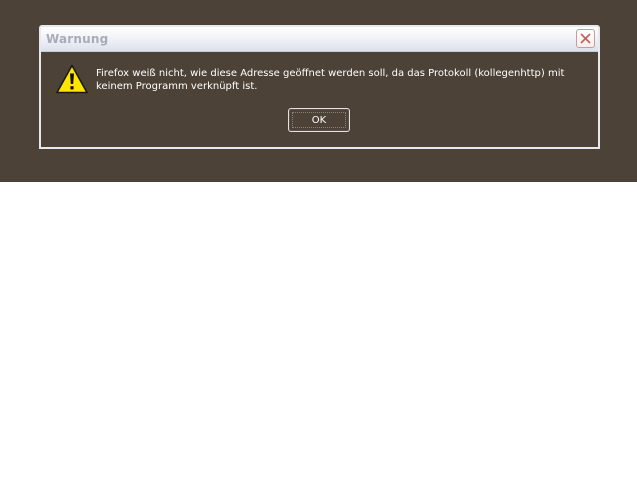 The height and width of the screenshot is (488, 637). I want to click on warning-icon, so click(72, 79).